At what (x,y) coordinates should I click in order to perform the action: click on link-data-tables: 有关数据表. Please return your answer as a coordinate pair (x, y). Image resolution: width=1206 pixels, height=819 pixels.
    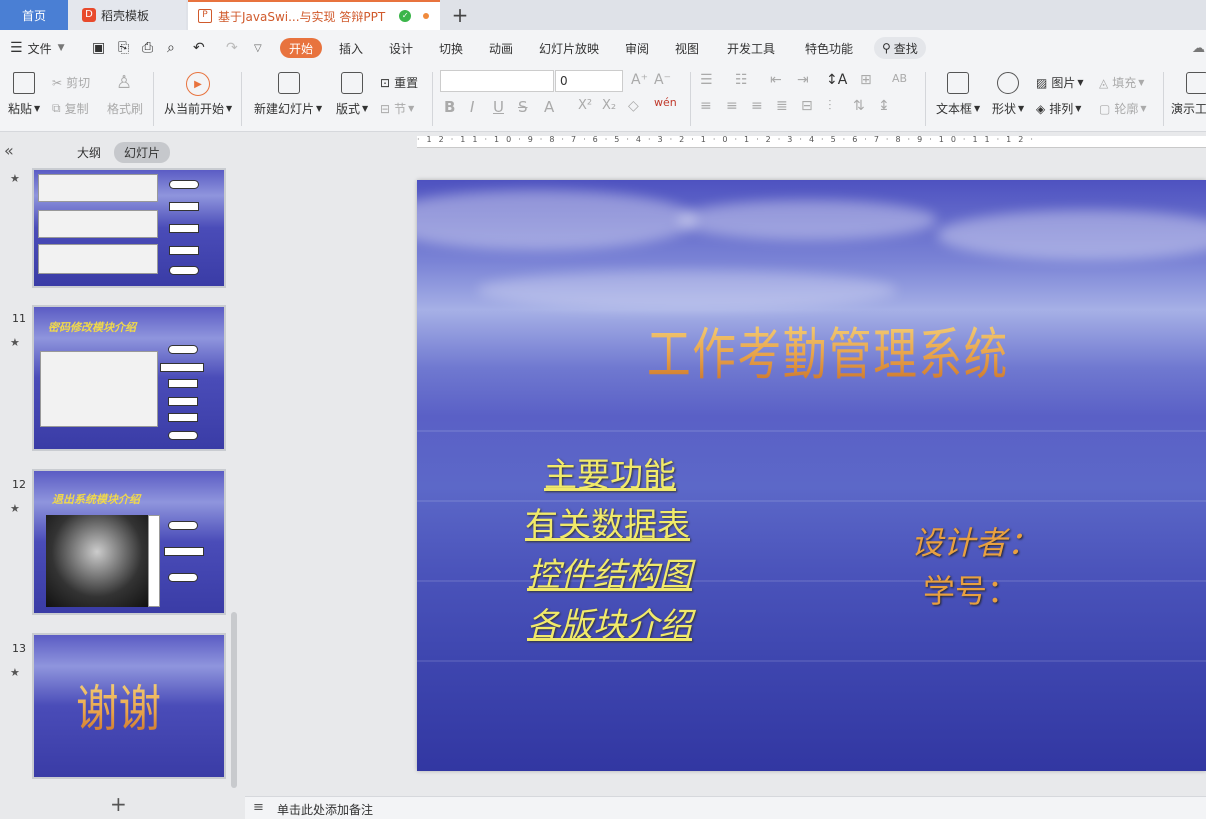
    Looking at the image, I should click on (607, 522).